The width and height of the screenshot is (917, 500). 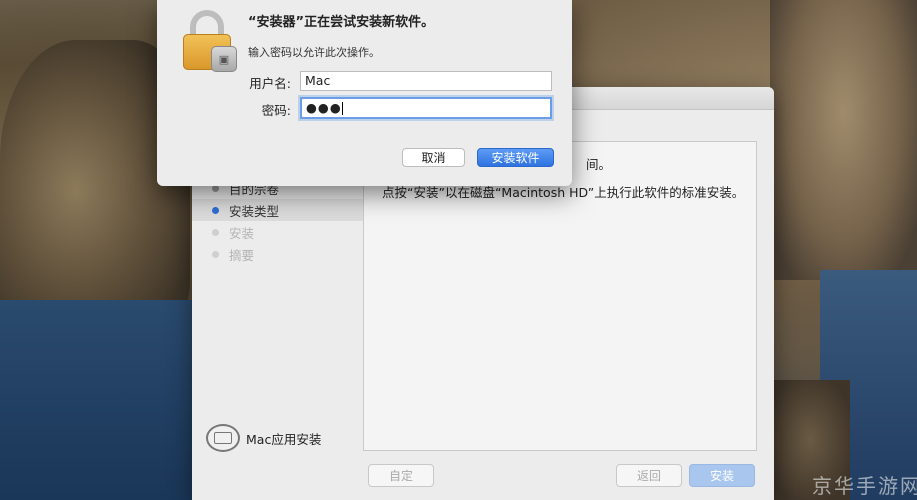 What do you see at coordinates (100, 400) in the screenshot?
I see `desktop-sea-left` at bounding box center [100, 400].